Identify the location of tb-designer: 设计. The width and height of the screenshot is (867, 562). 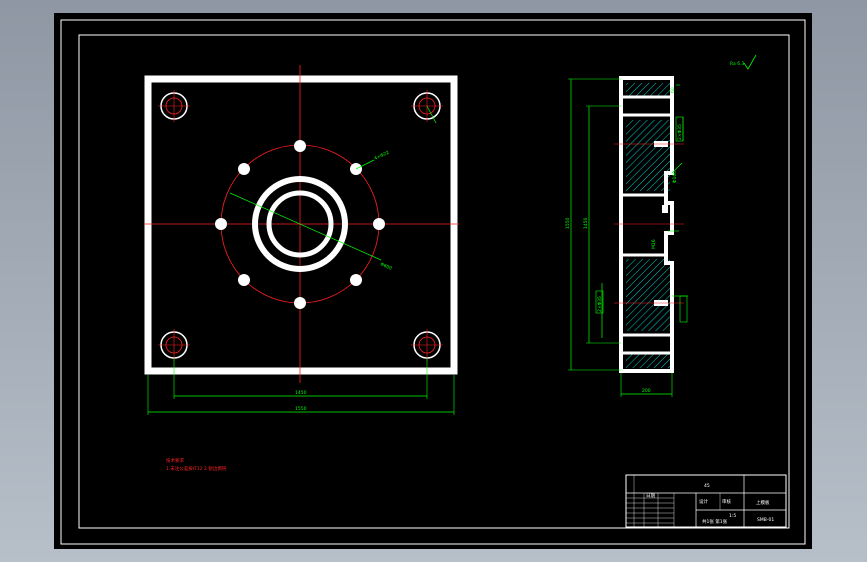
(703, 501).